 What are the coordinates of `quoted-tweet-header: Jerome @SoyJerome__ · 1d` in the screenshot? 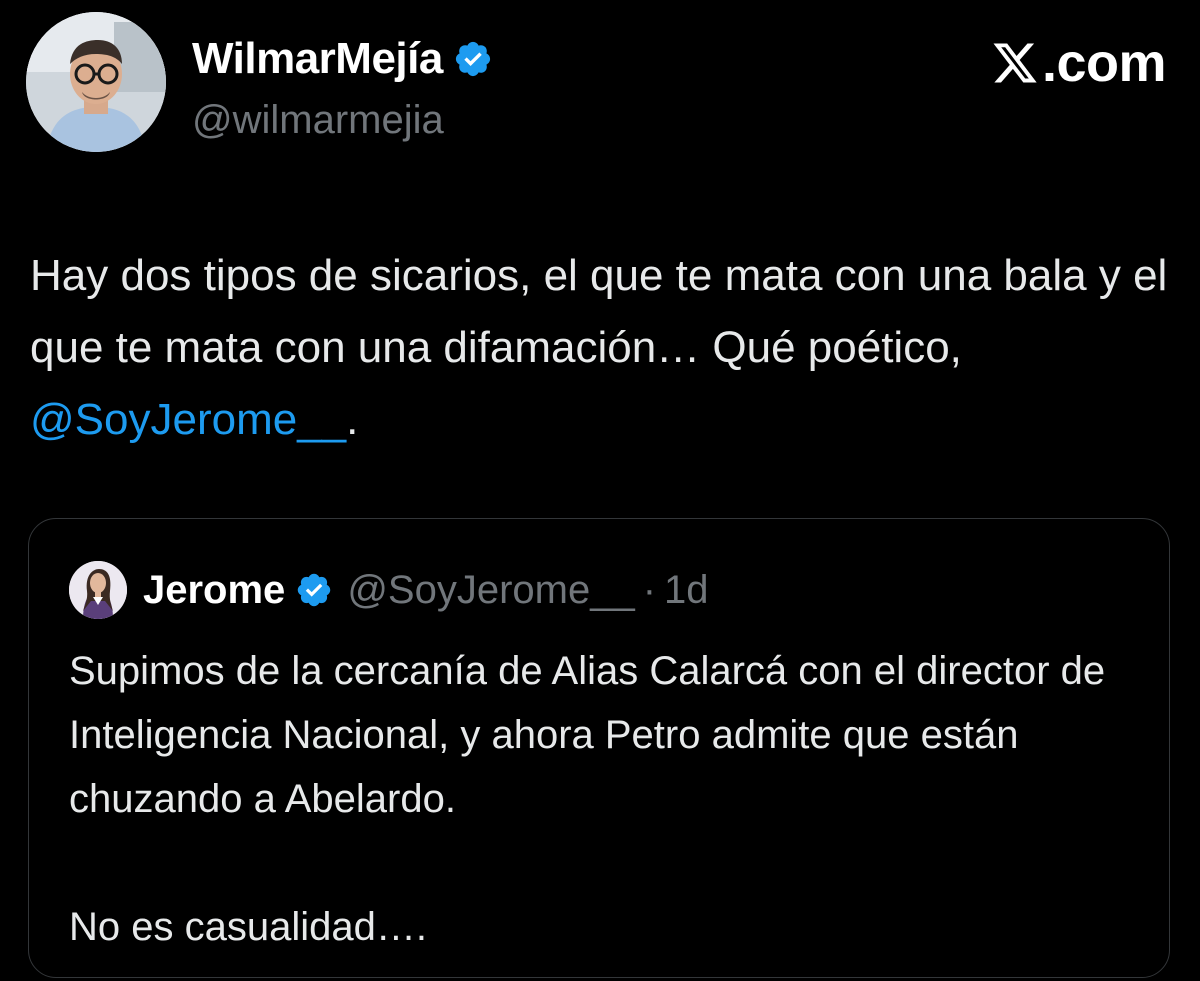 It's located at (389, 590).